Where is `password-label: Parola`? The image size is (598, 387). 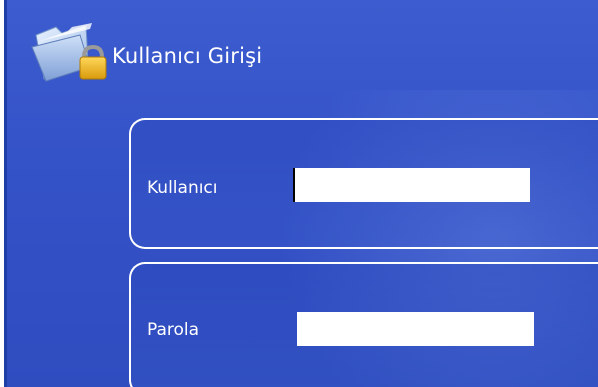 password-label: Parola is located at coordinates (173, 330).